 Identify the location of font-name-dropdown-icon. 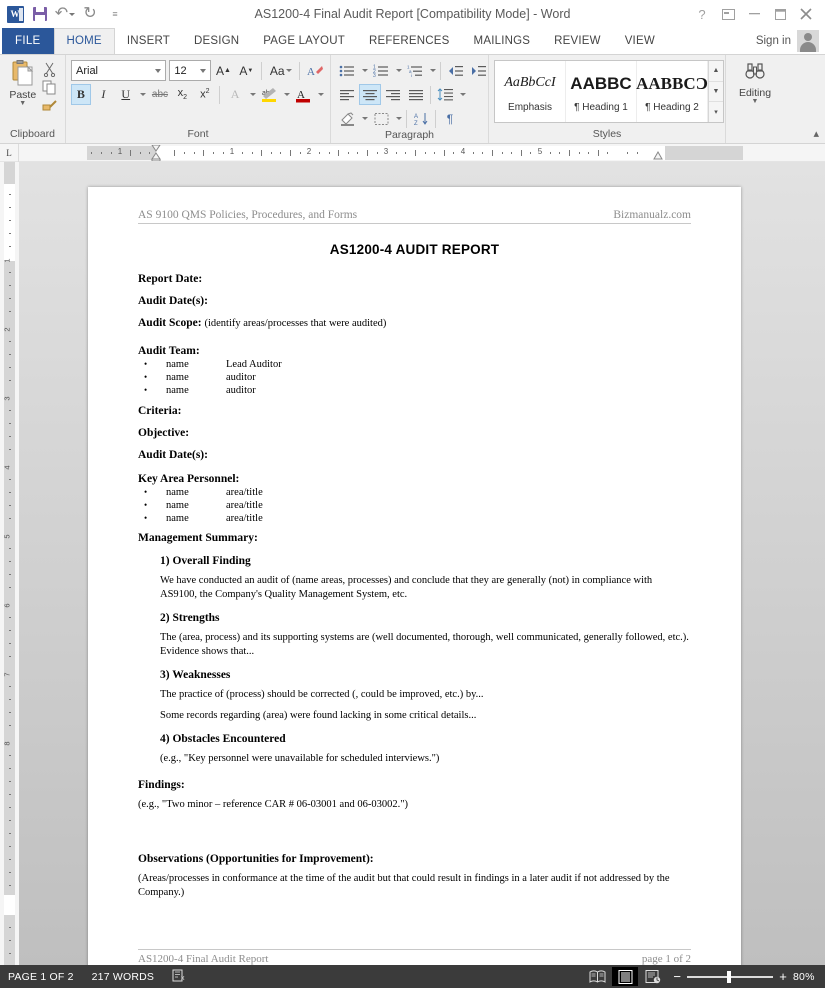
(158, 71).